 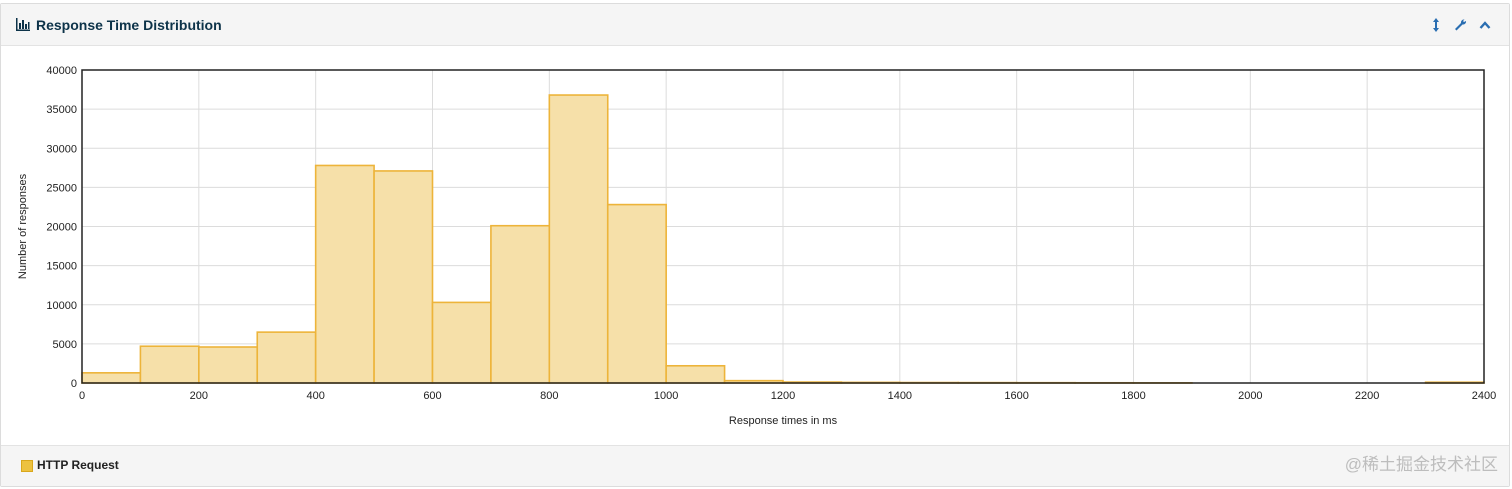 What do you see at coordinates (61, 110) in the screenshot?
I see `y-tick-label: 35000` at bounding box center [61, 110].